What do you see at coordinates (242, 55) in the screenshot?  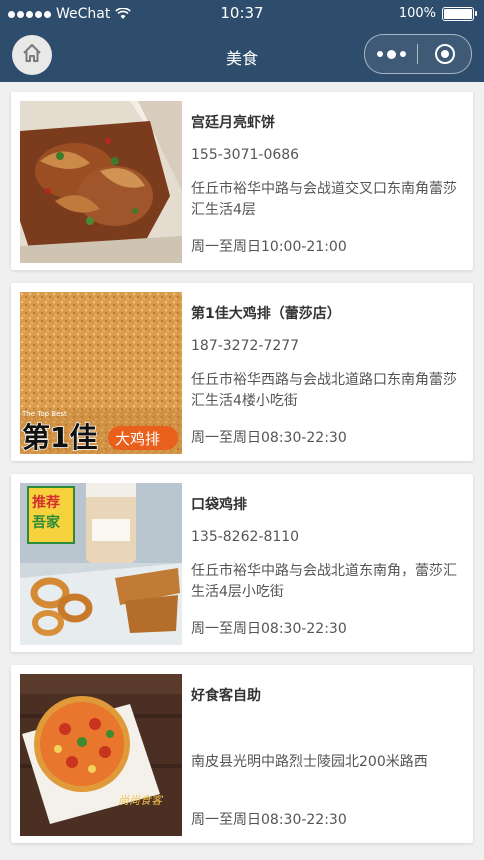 I see `nav-bar: 美食` at bounding box center [242, 55].